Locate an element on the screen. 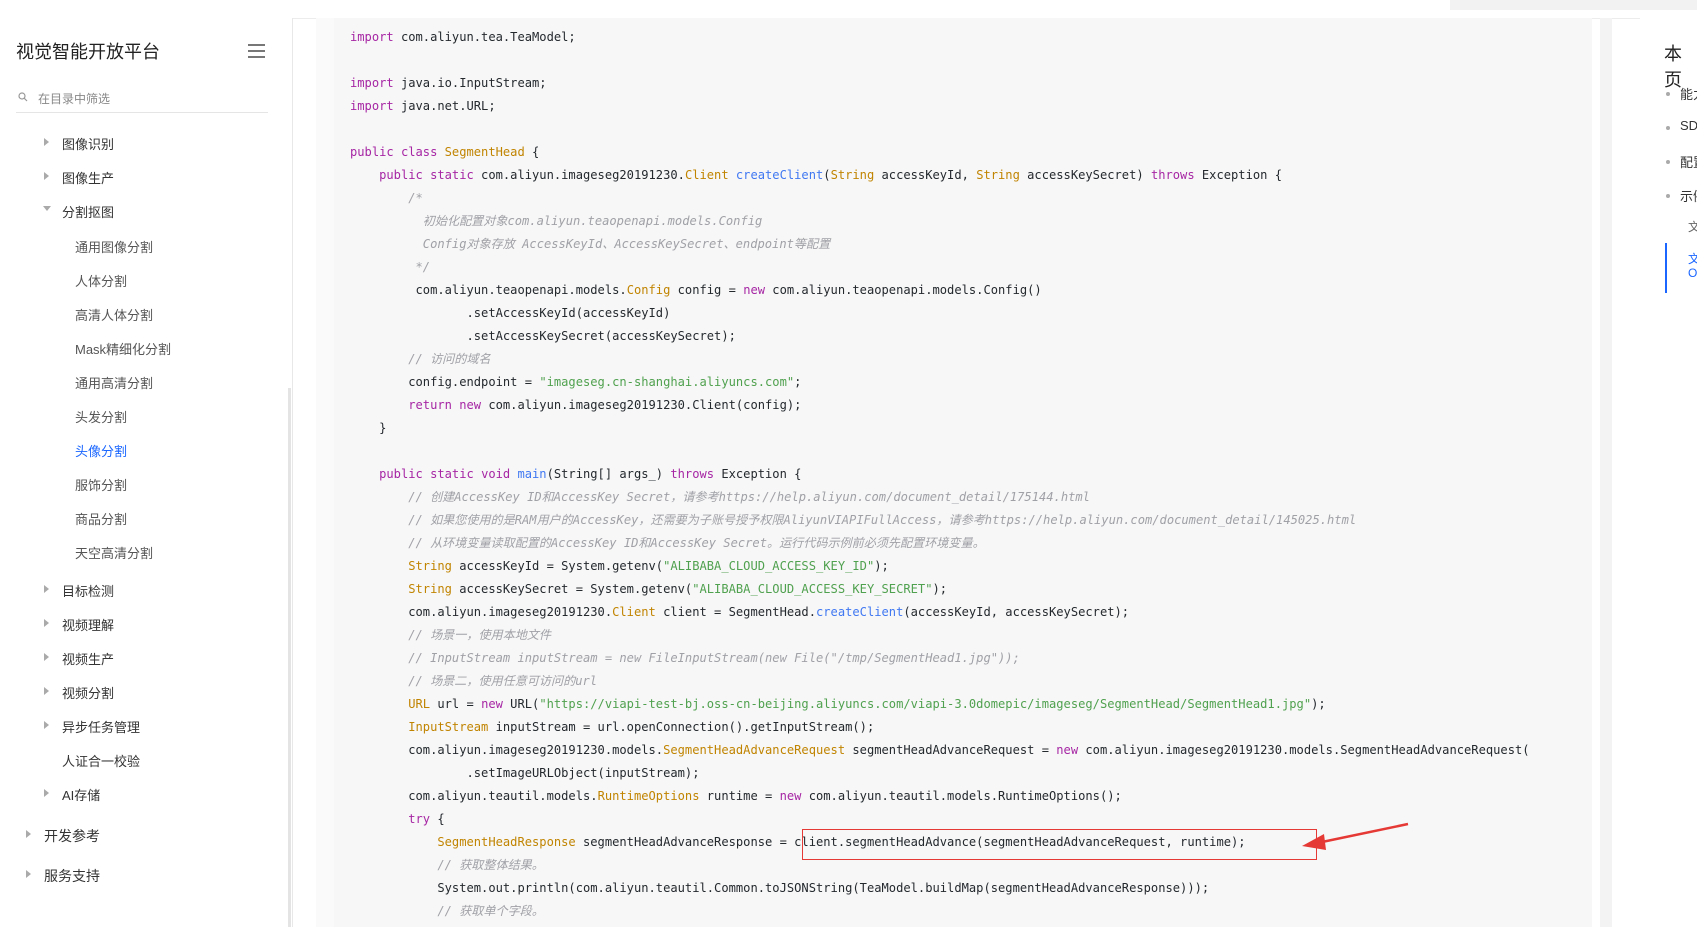  sidebar-item: AI存储 is located at coordinates (81, 794).